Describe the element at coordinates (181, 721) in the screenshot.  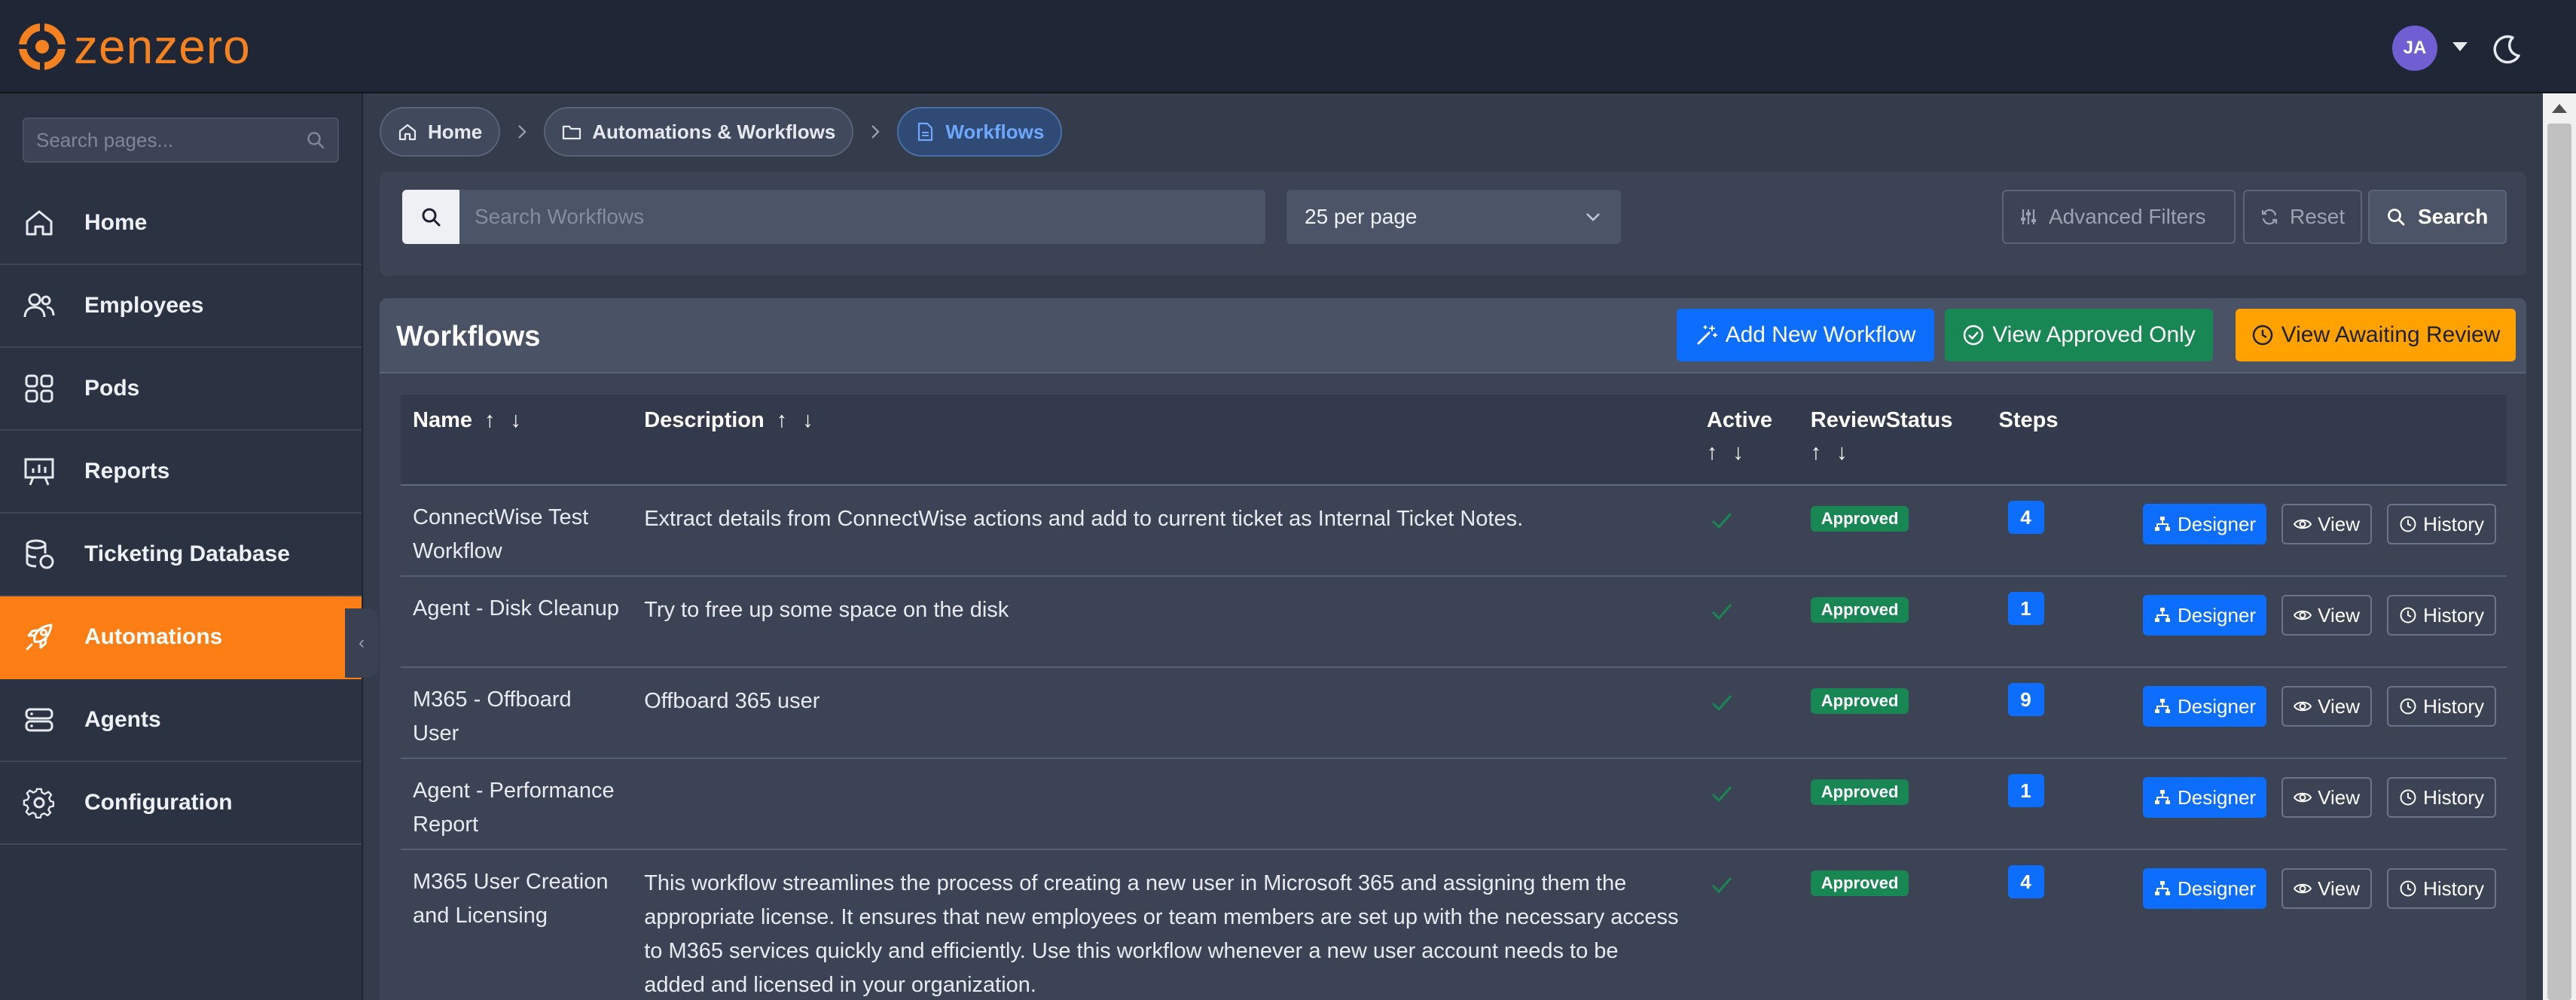
I see `sidebar-item-agents: Agents` at that location.